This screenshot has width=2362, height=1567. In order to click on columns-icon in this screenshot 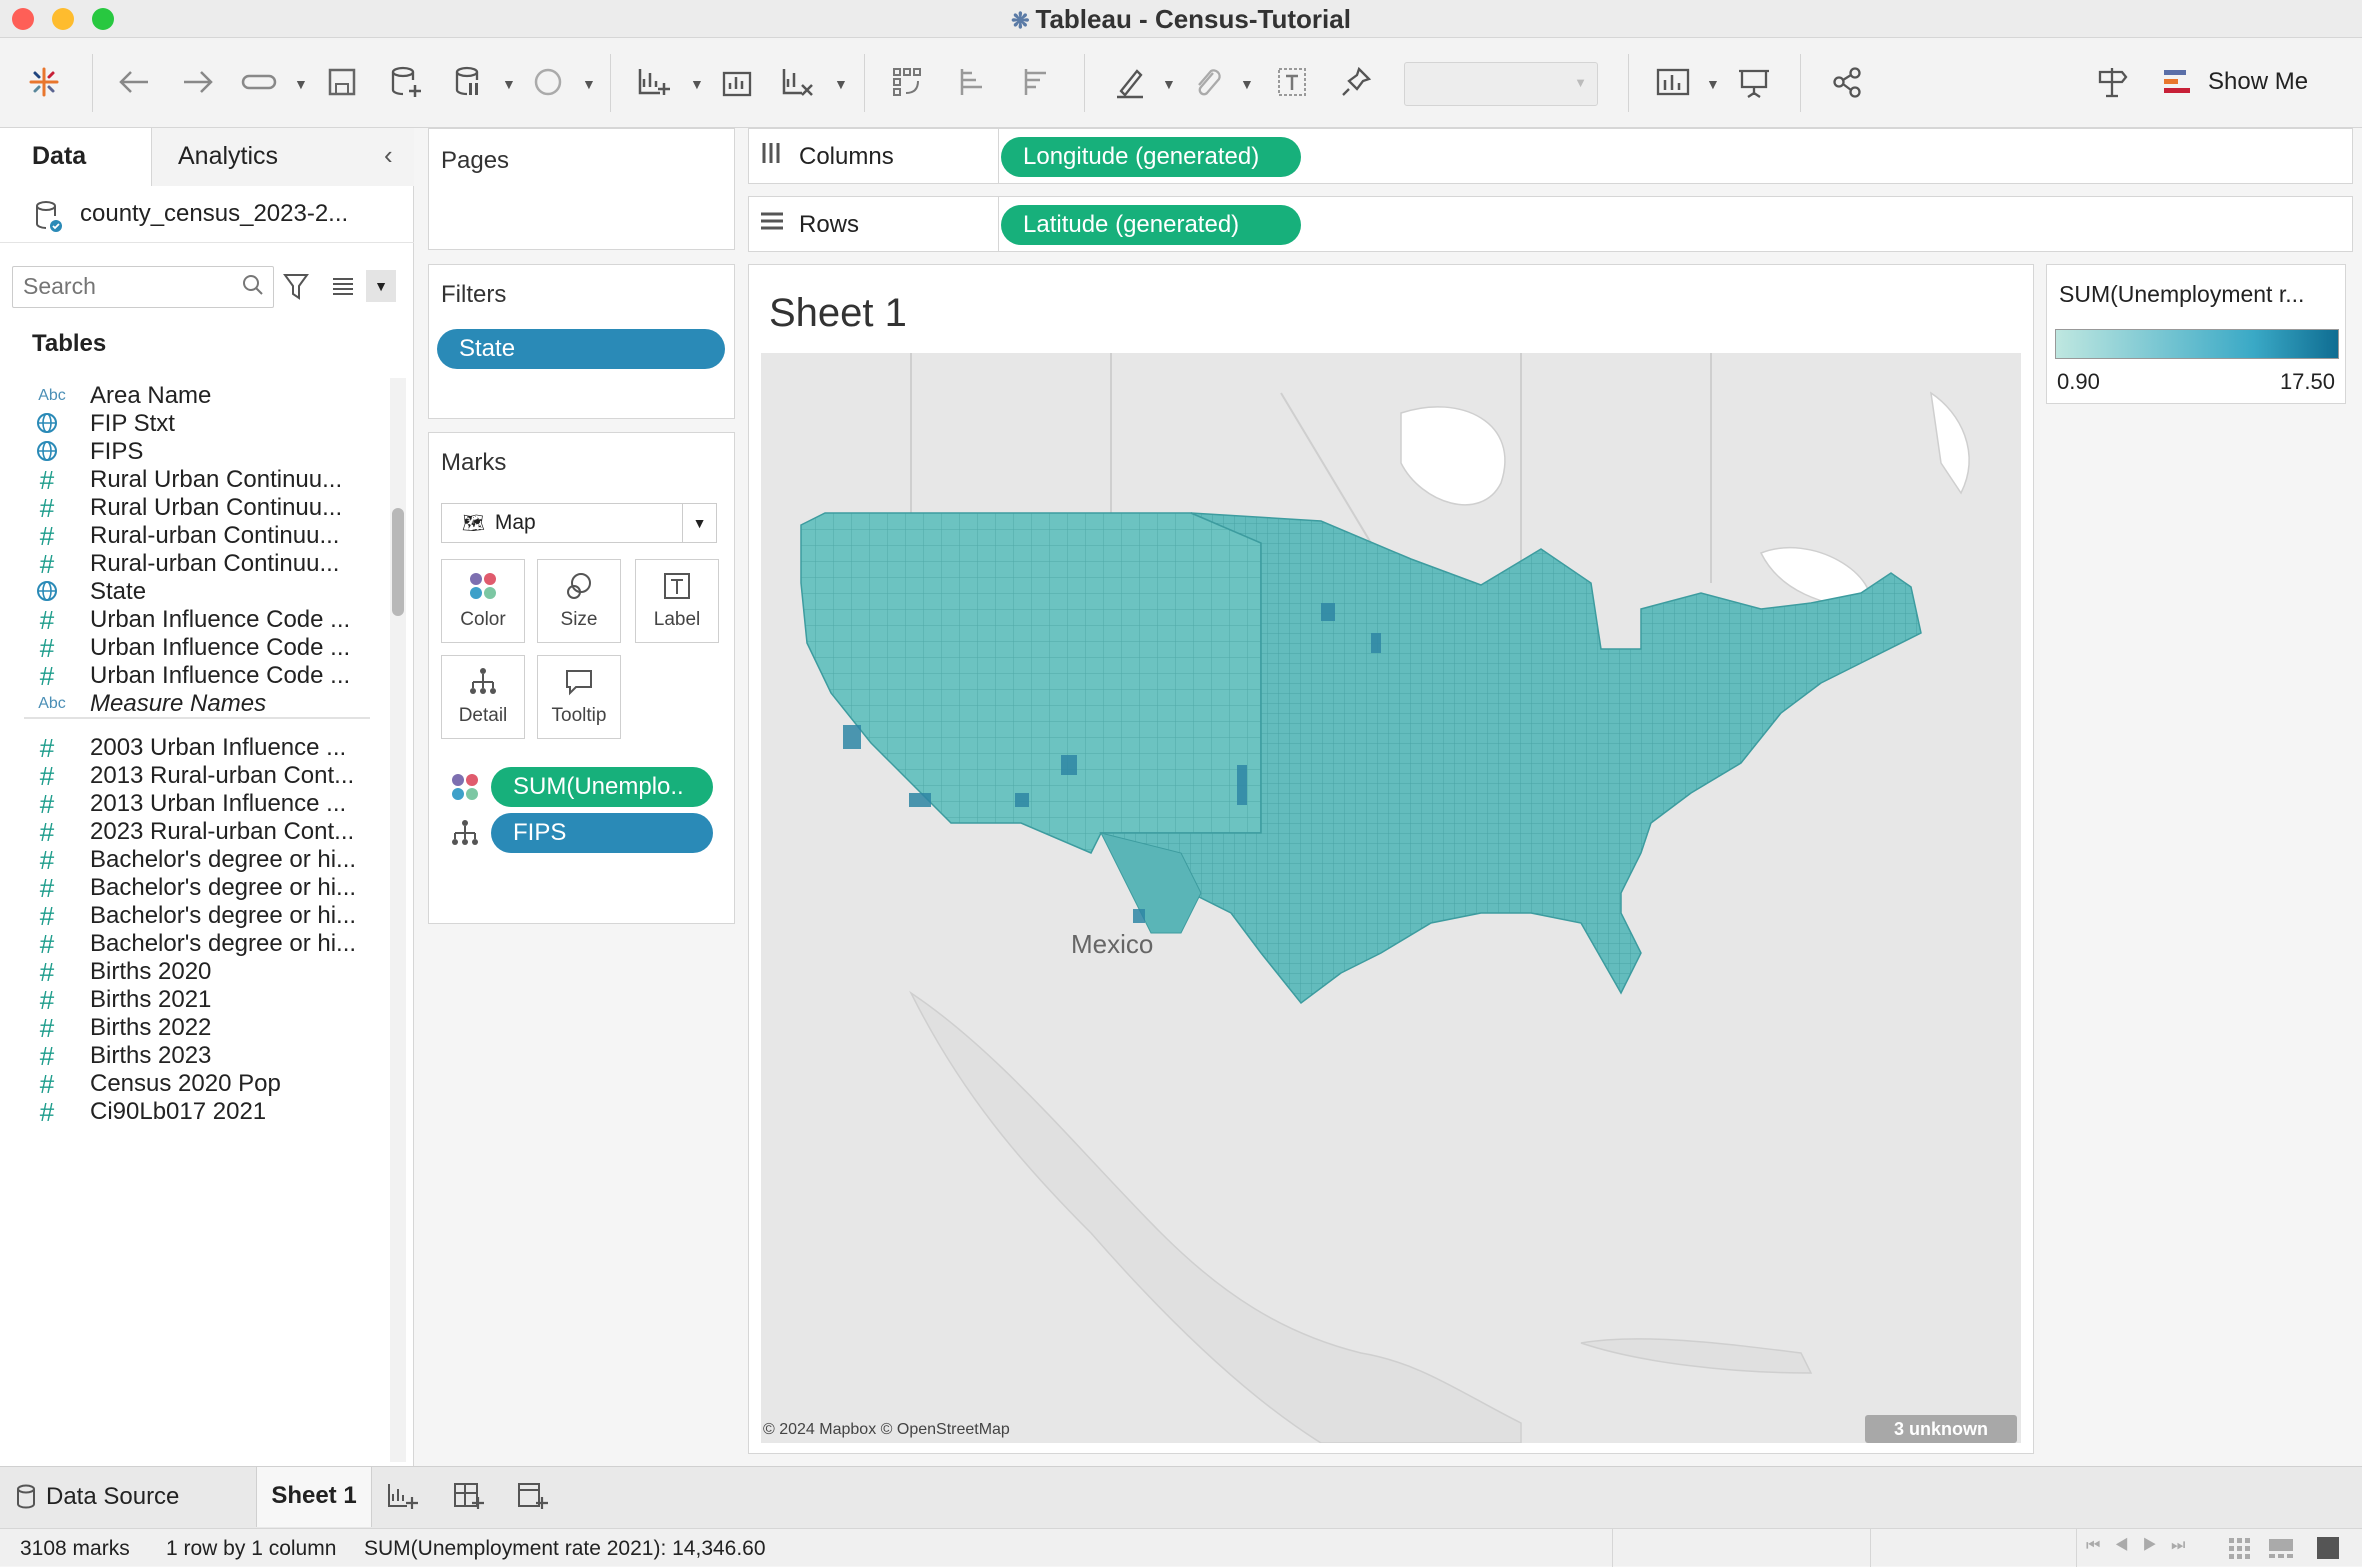, I will do `click(771, 155)`.